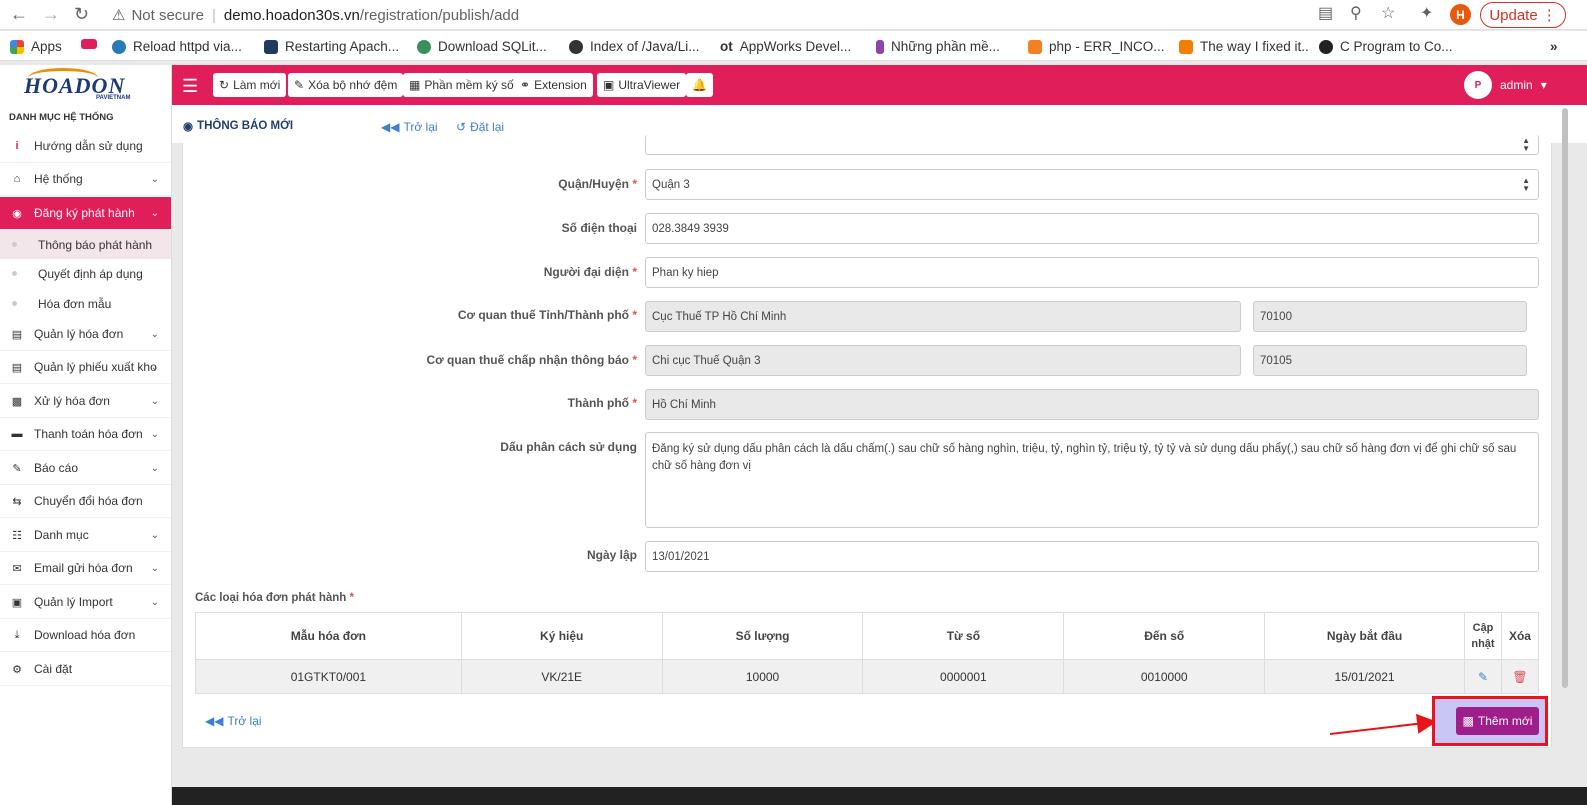  Describe the element at coordinates (51, 14) in the screenshot. I see `forward-arrow-icon: →` at that location.